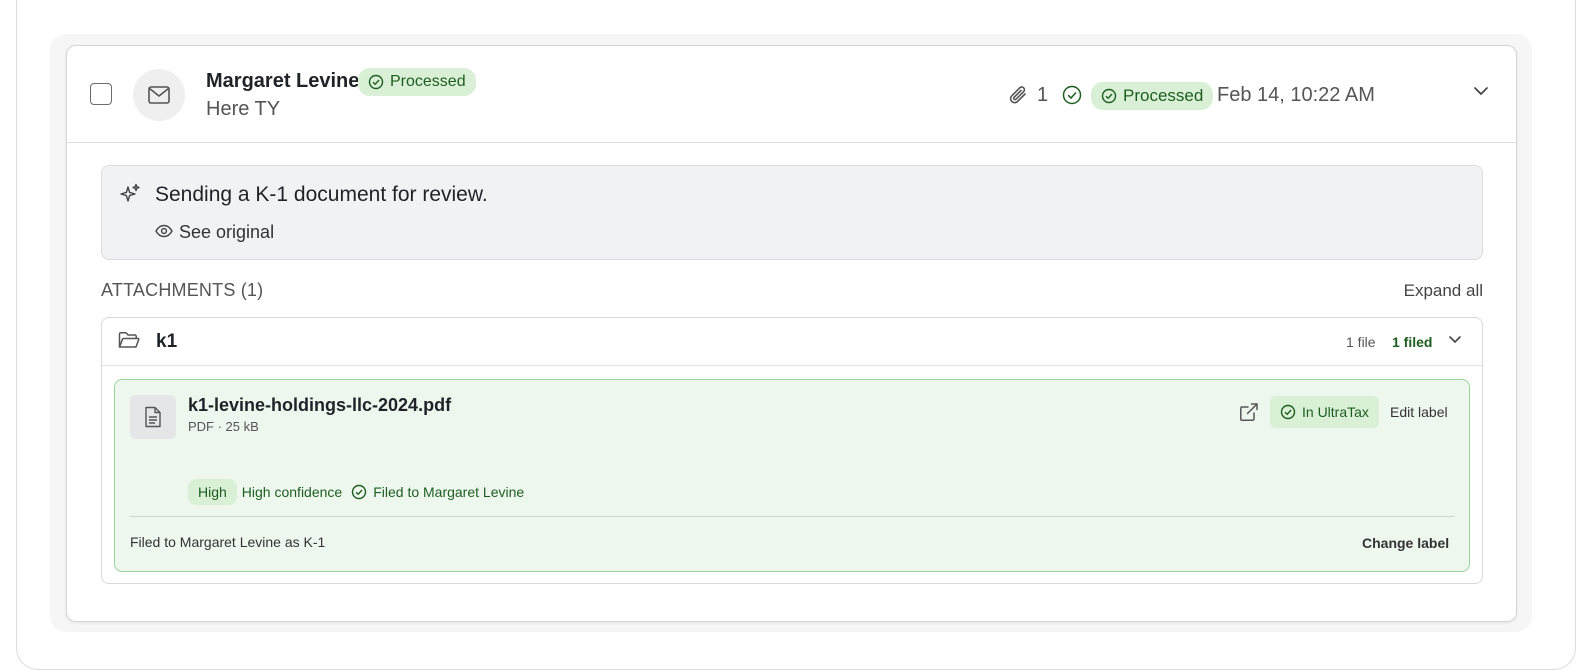 Image resolution: width=1584 pixels, height=672 pixels. Describe the element at coordinates (283, 81) in the screenshot. I see `sender-name: Margaret Levine` at that location.